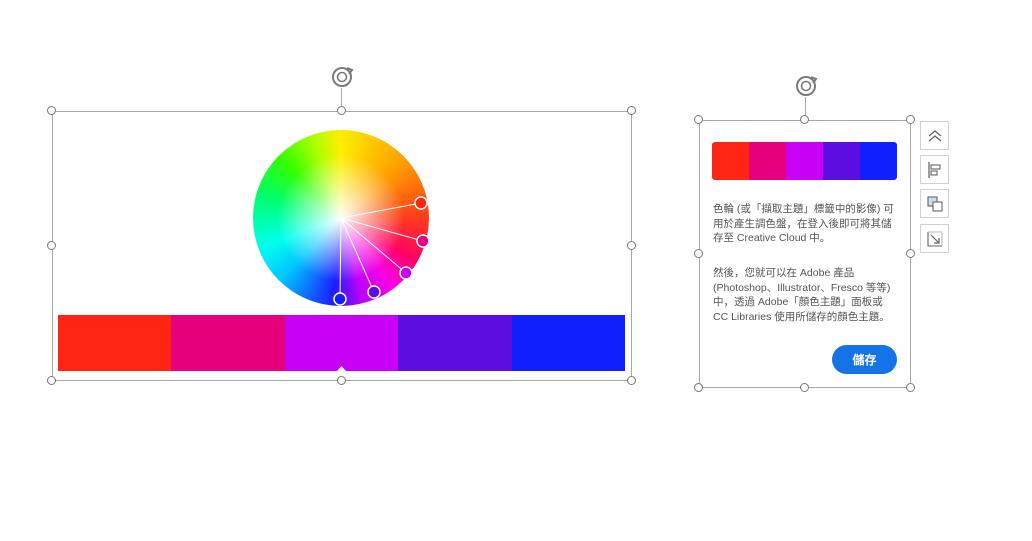  I want to click on align-left-button, so click(934, 169).